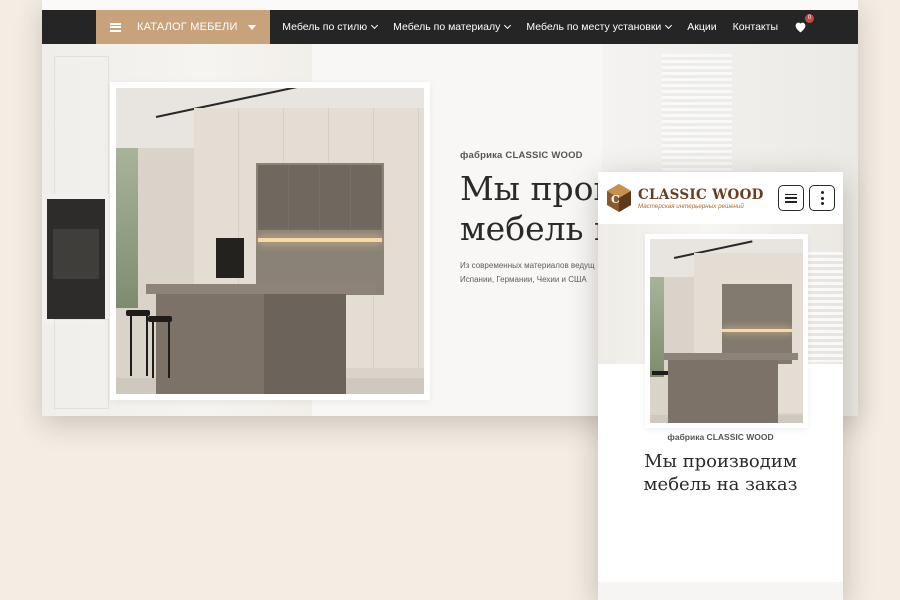 The height and width of the screenshot is (600, 900). I want to click on favorites-button: 0, so click(804, 24).